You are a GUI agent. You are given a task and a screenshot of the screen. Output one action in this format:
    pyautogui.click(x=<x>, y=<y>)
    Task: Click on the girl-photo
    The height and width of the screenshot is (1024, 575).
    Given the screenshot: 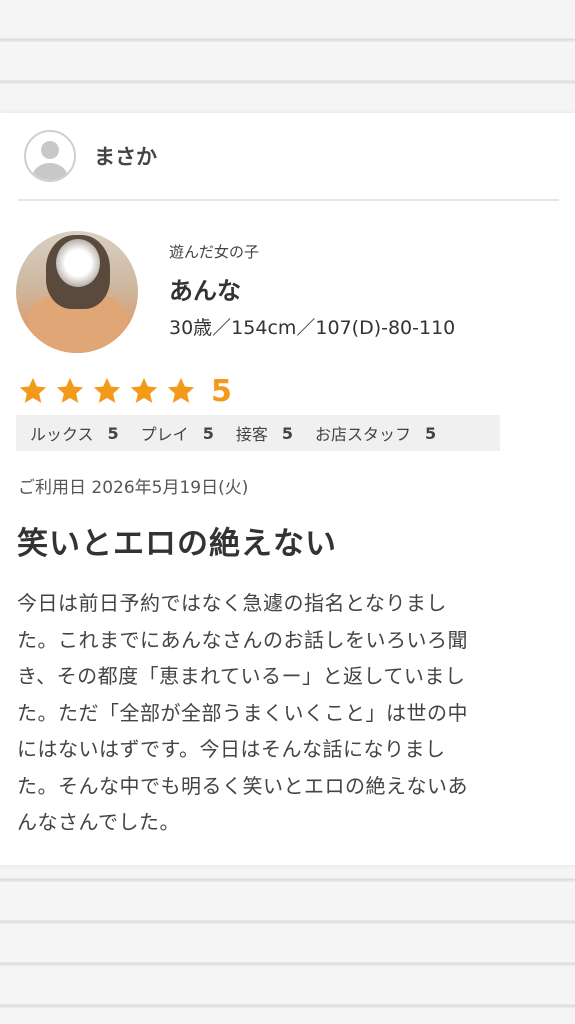 What is the action you would take?
    pyautogui.click(x=77, y=292)
    